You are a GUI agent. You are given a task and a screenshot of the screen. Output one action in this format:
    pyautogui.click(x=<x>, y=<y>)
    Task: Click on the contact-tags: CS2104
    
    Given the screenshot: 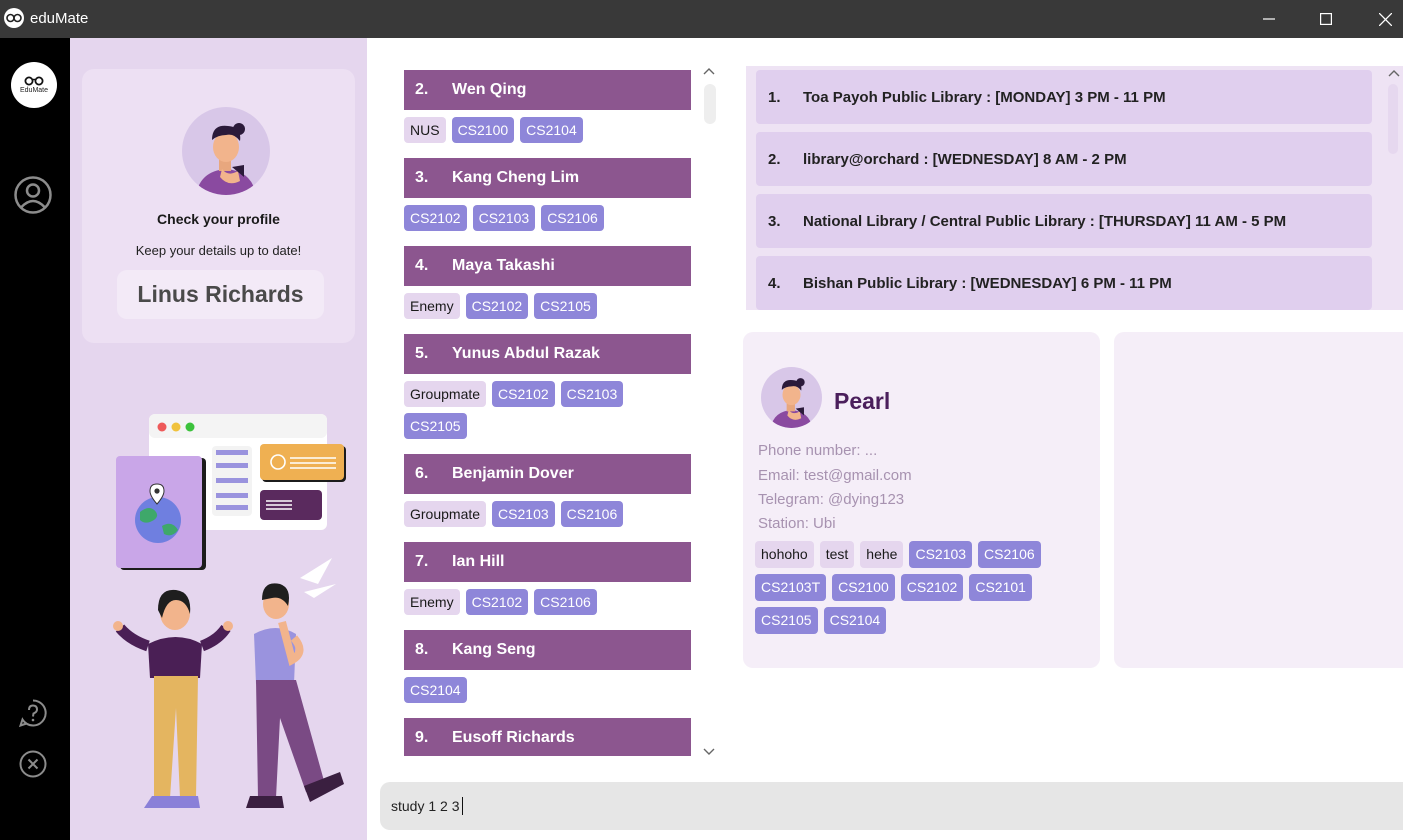 What is the action you would take?
    pyautogui.click(x=547, y=689)
    